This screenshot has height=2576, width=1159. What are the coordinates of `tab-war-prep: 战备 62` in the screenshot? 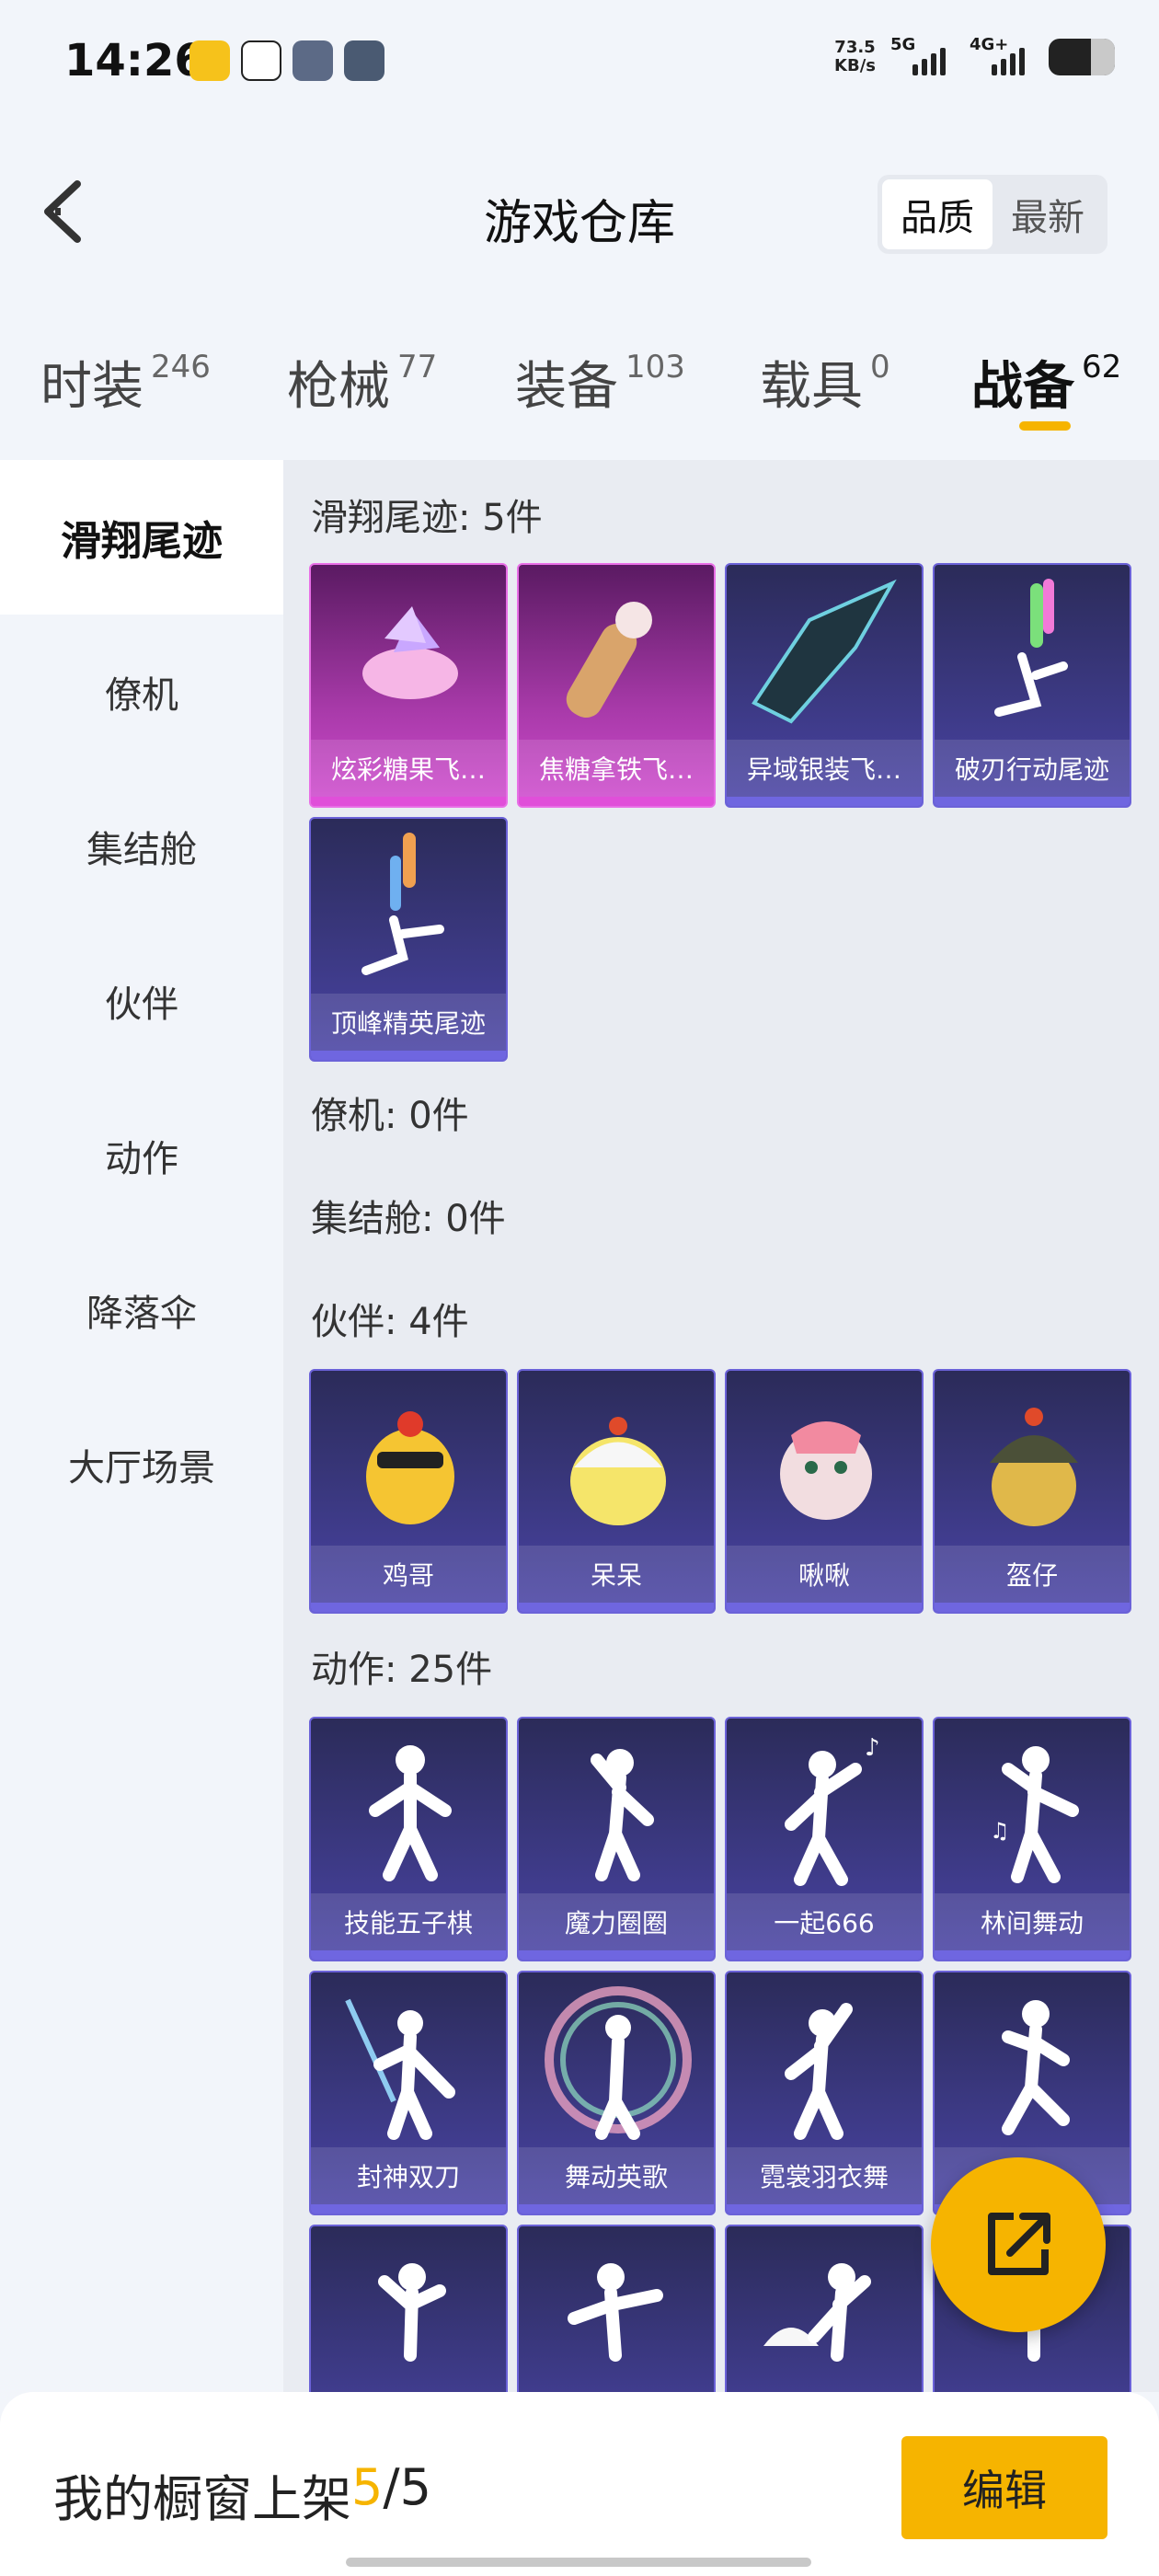 It's located at (1046, 382).